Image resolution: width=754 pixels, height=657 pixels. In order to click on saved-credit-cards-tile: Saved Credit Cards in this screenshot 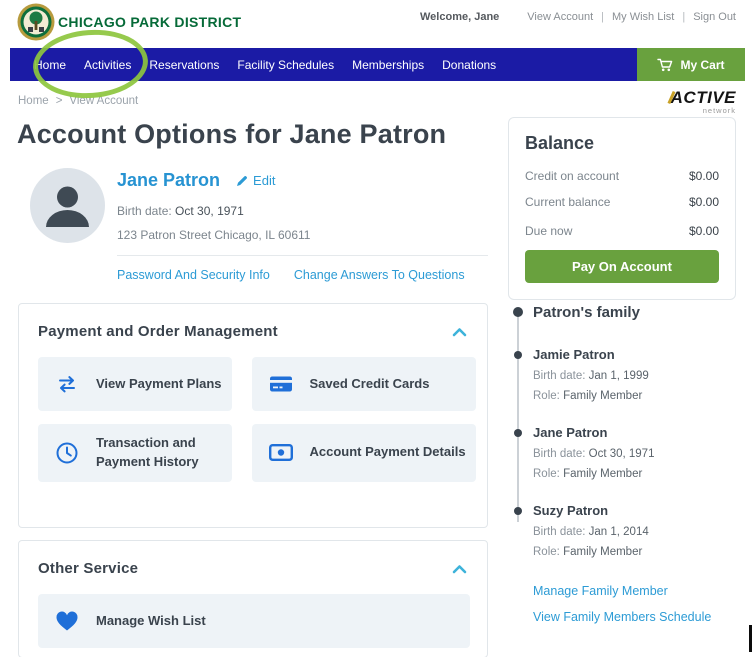, I will do `click(363, 384)`.